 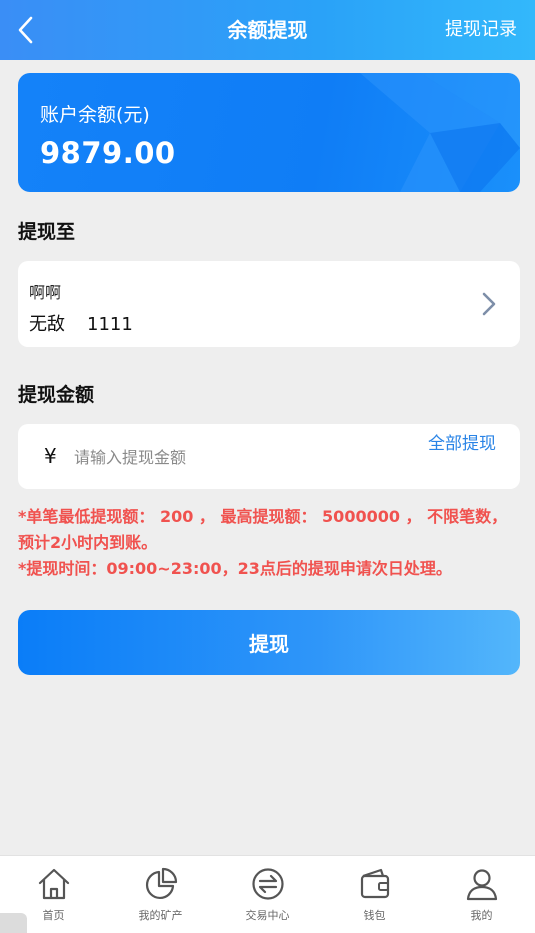 What do you see at coordinates (235, 568) in the screenshot?
I see `notice-time: *提现时间：09:00~23:00，23点后的提现申请次日处理。` at bounding box center [235, 568].